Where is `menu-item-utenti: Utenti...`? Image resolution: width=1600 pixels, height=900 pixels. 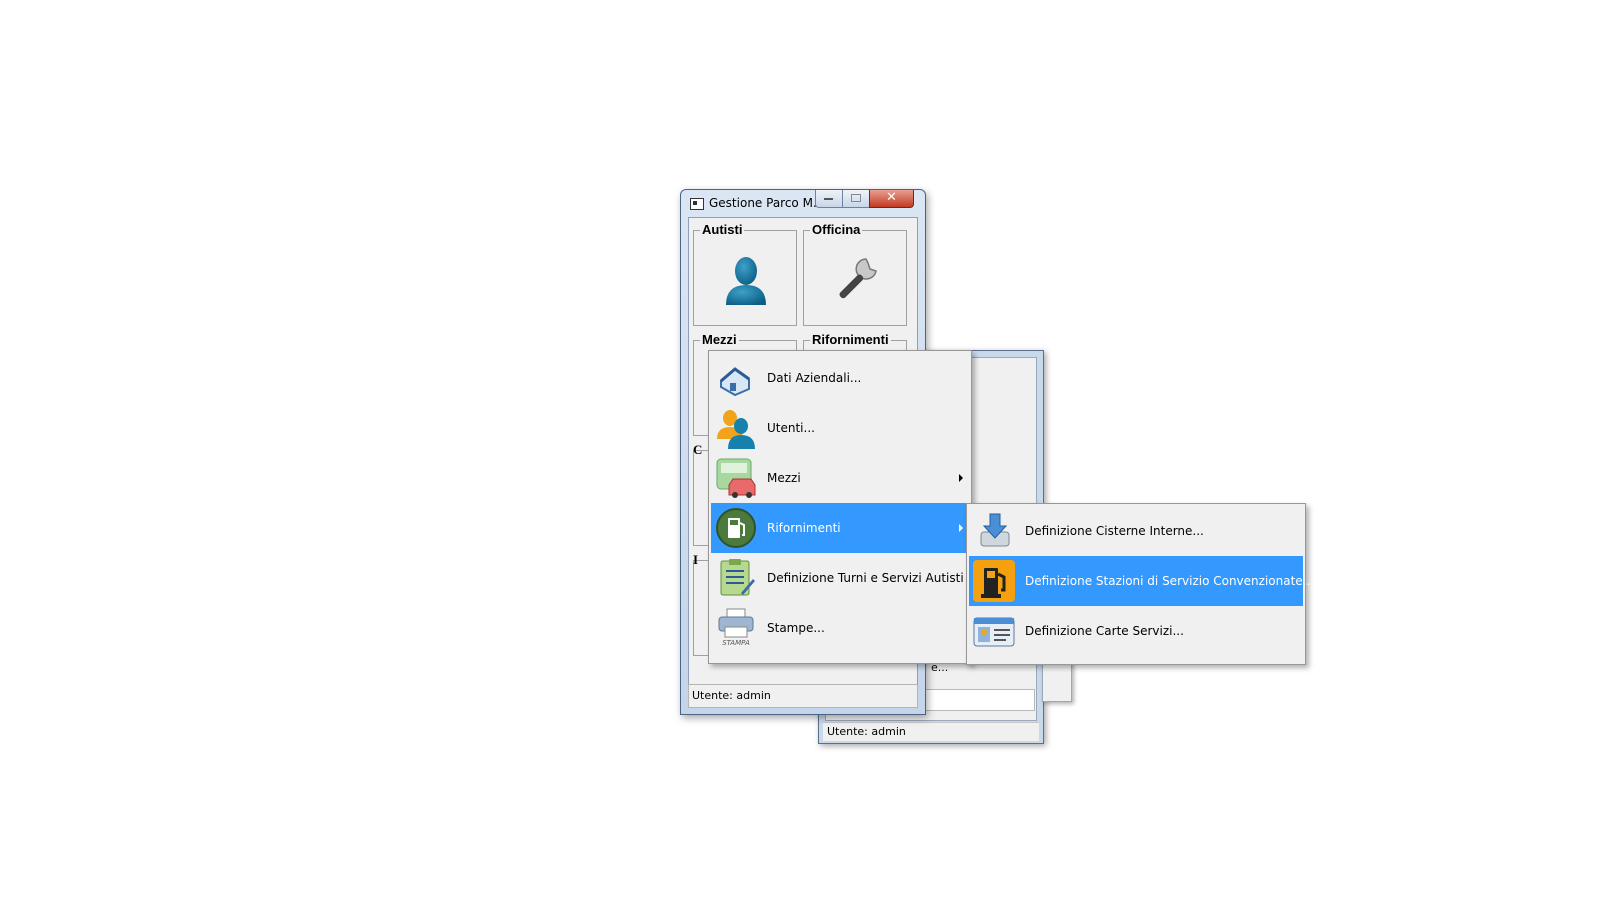
menu-item-utenti: Utenti... is located at coordinates (840, 428).